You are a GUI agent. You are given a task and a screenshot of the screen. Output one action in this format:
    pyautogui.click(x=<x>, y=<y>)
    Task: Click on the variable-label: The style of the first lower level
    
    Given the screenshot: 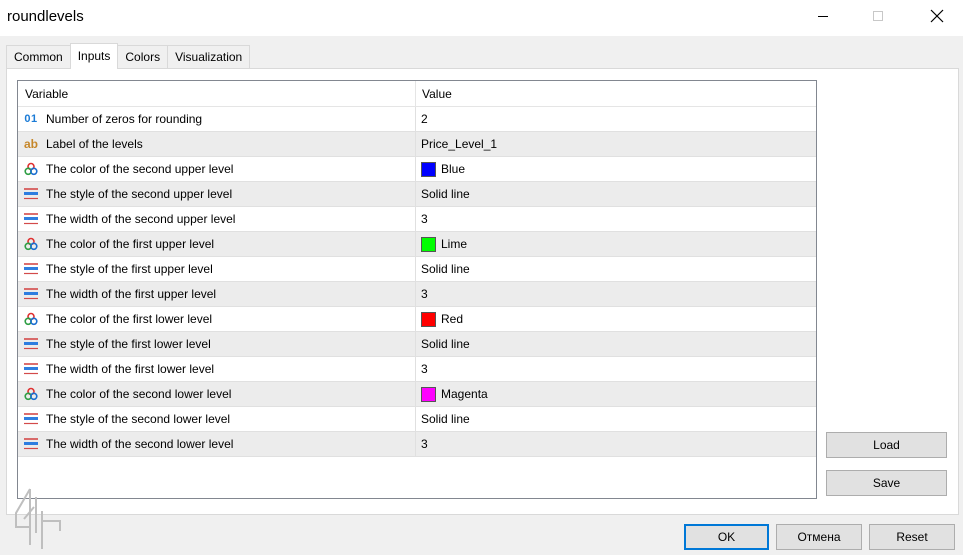 What is the action you would take?
    pyautogui.click(x=128, y=344)
    